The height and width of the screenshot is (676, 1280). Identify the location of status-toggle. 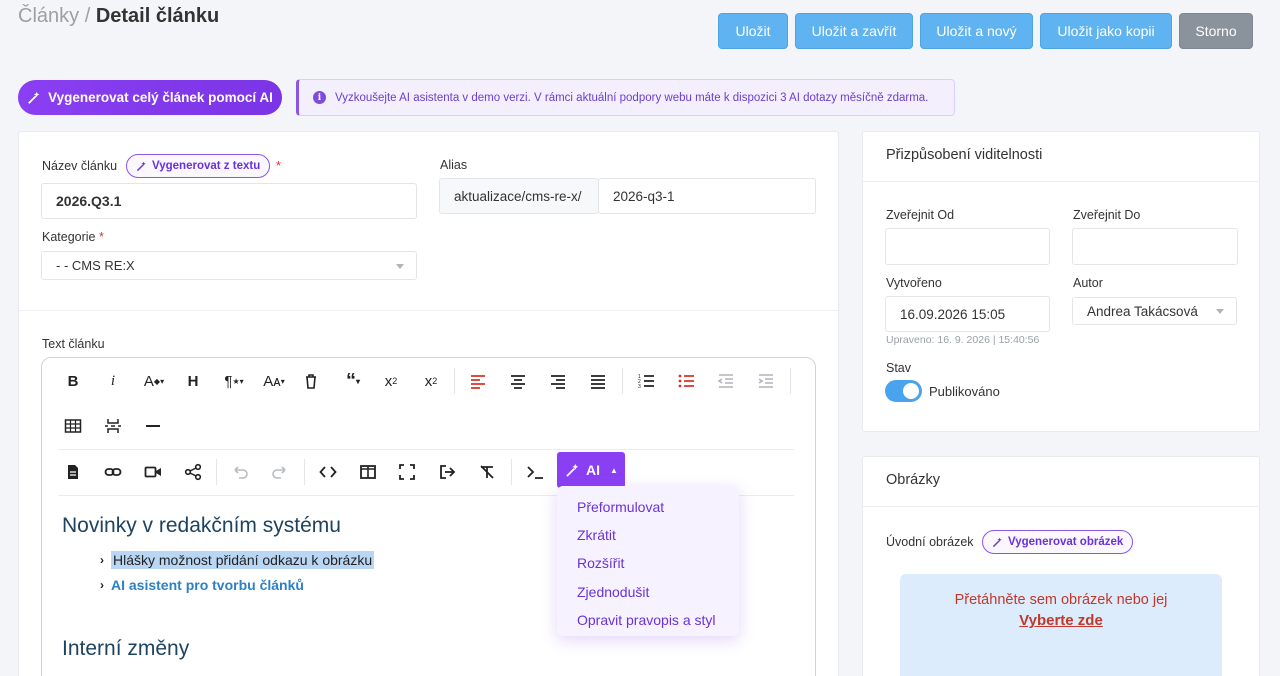
(903, 391).